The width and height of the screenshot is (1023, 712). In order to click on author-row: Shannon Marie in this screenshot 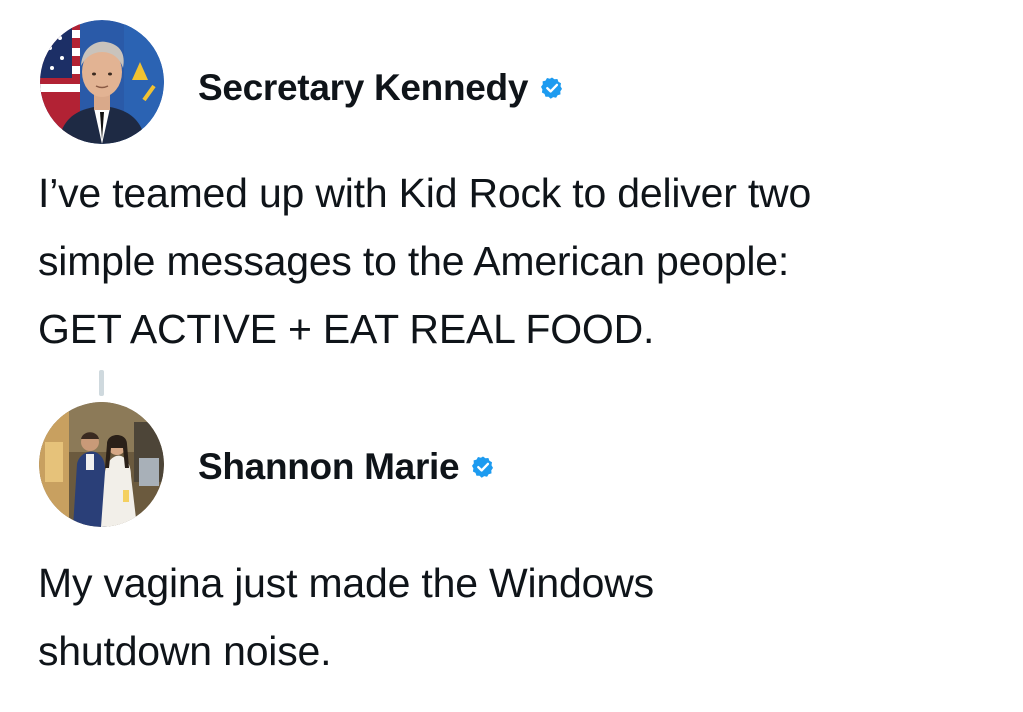, I will do `click(346, 467)`.